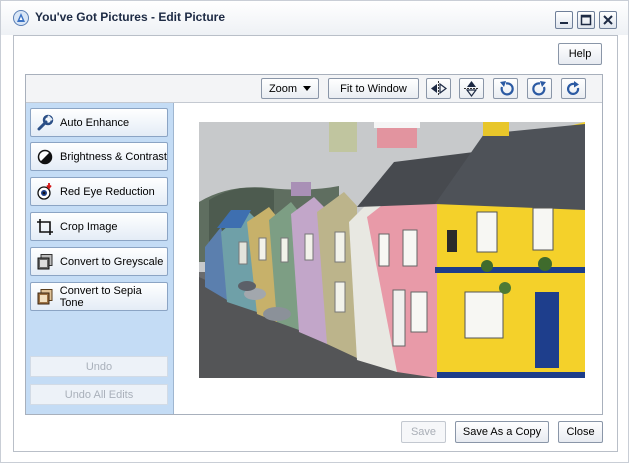 The width and height of the screenshot is (629, 463). I want to click on wrench-icon, so click(45, 123).